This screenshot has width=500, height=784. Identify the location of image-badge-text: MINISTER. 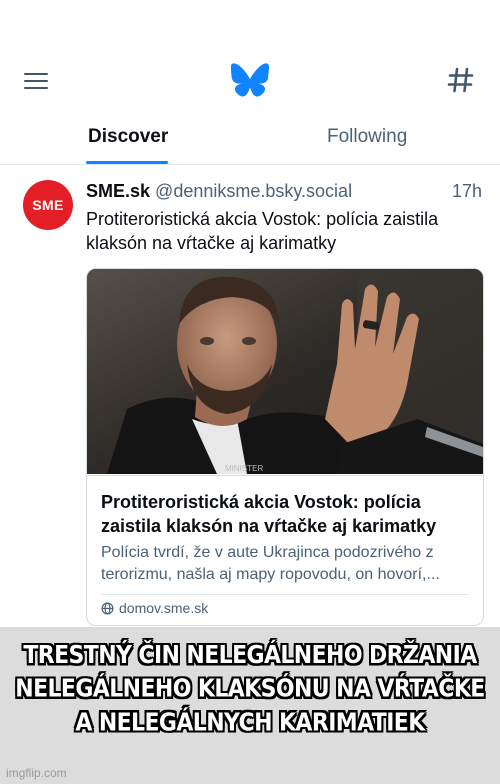
(244, 468).